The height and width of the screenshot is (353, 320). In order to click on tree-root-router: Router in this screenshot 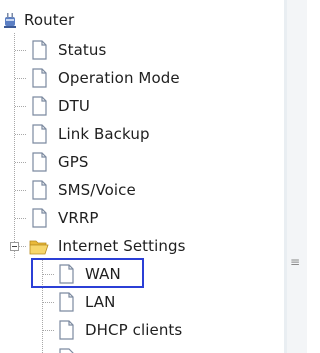, I will do `click(38, 20)`.